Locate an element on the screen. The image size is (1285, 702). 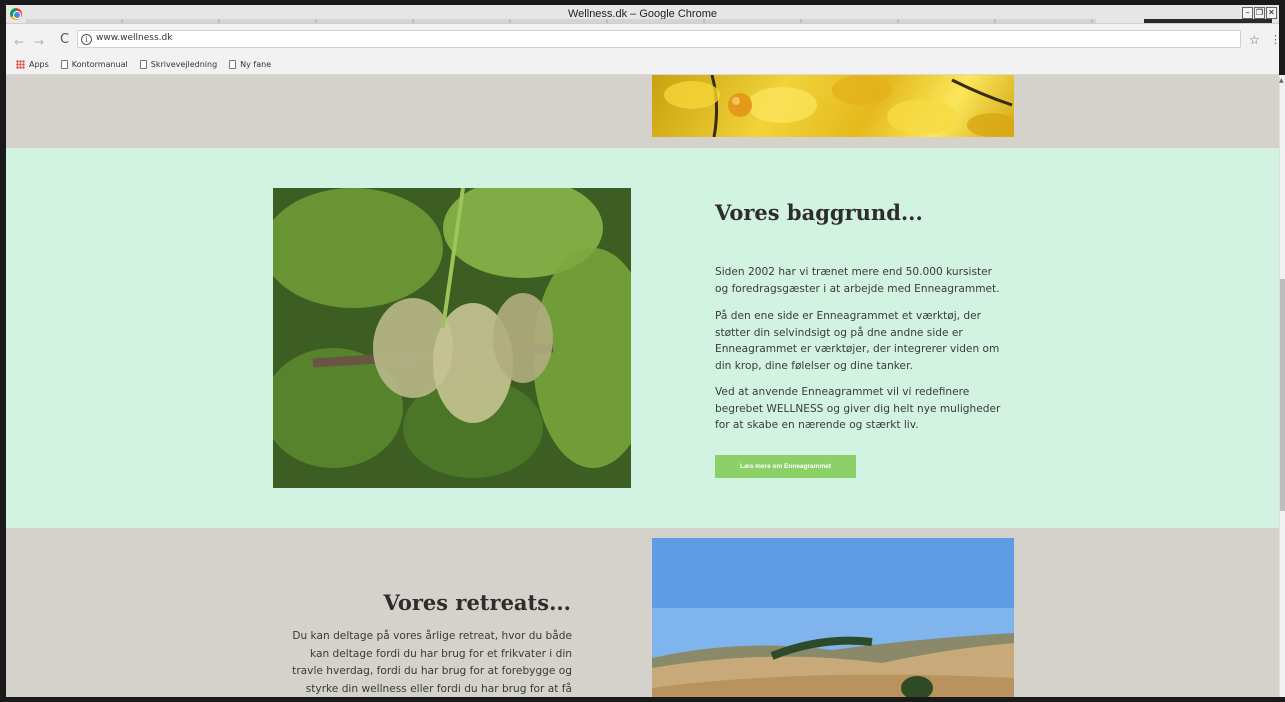
maximize-button: ❐ is located at coordinates (1259, 13).